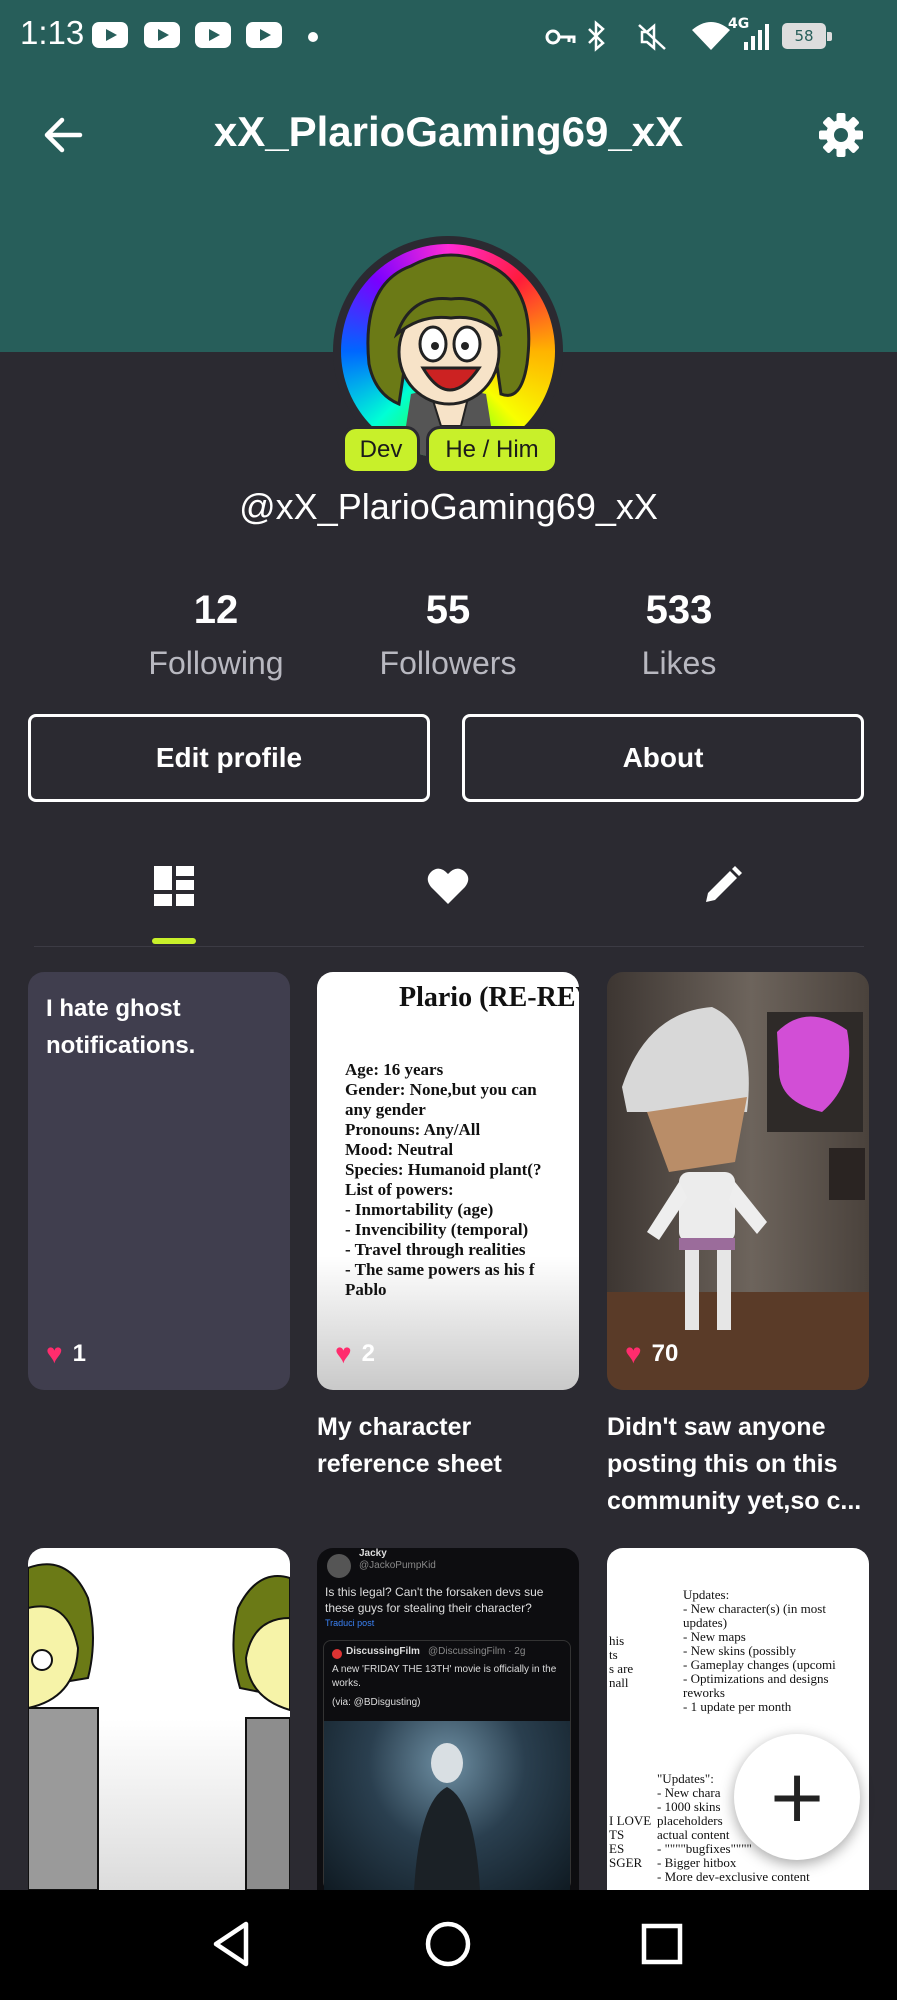 The image size is (897, 2000). I want to click on create-post-button: +, so click(797, 1797).